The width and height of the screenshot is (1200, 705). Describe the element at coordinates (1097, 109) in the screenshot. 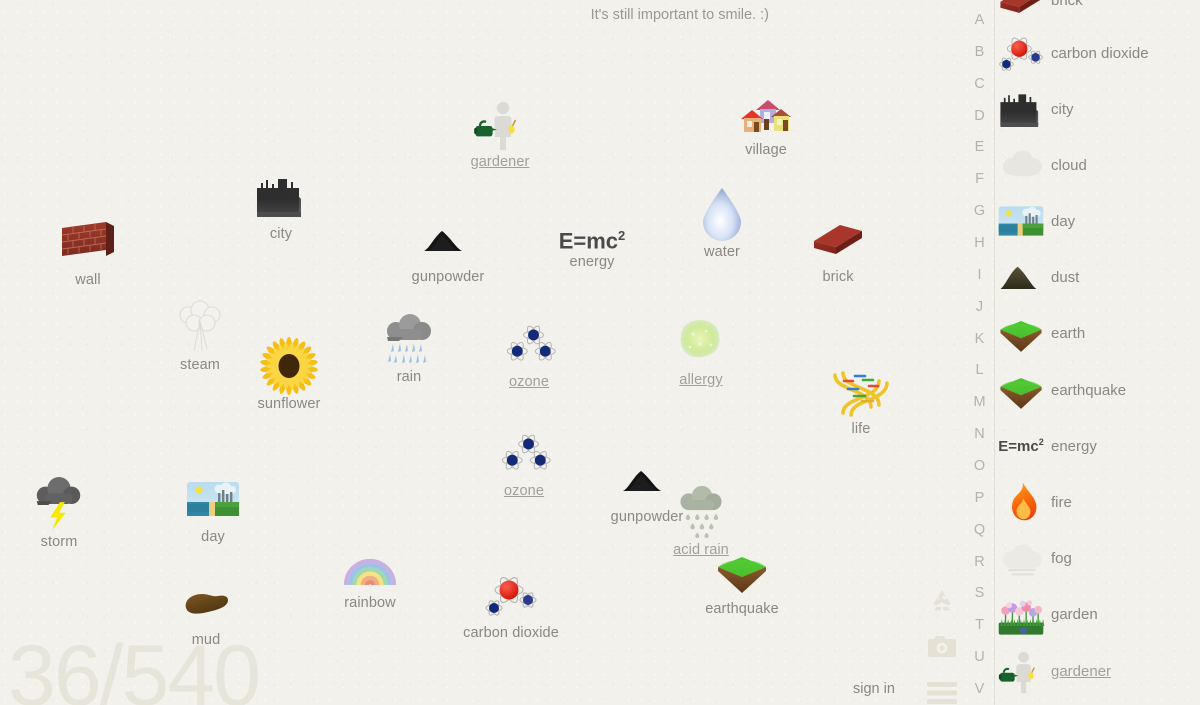

I see `library-item-city: city` at that location.